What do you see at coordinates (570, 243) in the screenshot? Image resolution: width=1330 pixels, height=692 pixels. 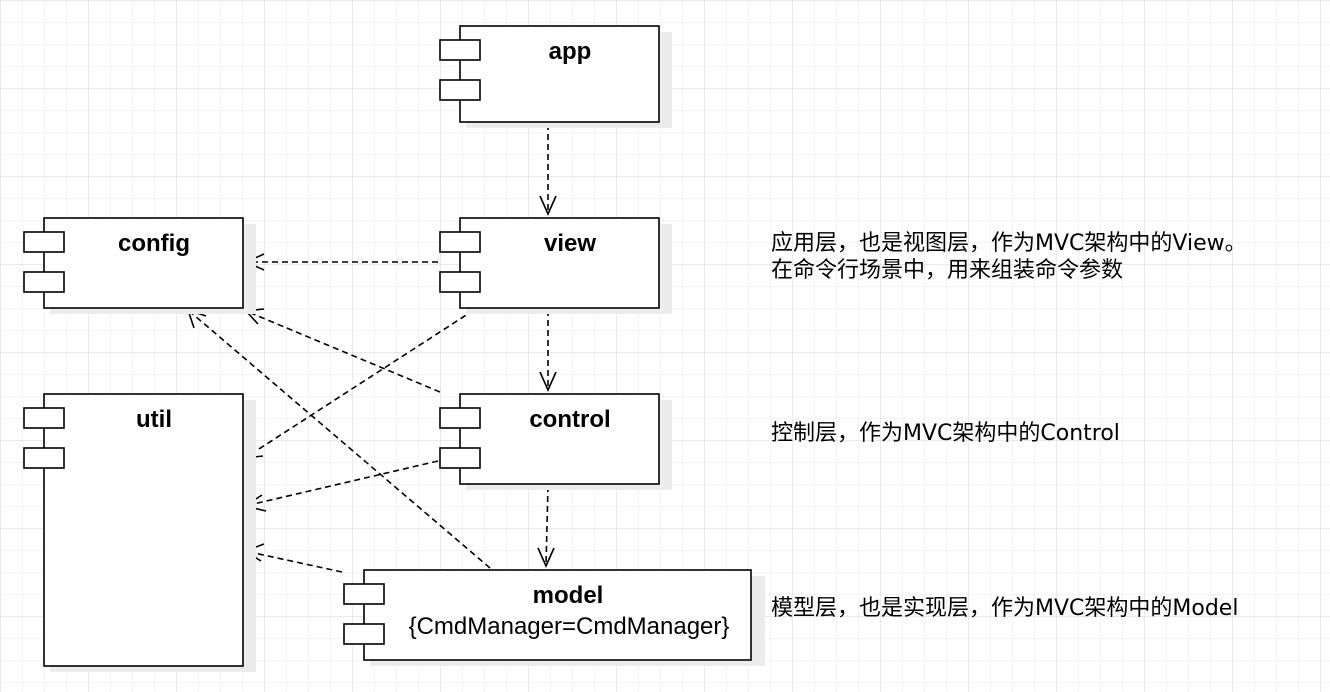 I see `component-title: view` at bounding box center [570, 243].